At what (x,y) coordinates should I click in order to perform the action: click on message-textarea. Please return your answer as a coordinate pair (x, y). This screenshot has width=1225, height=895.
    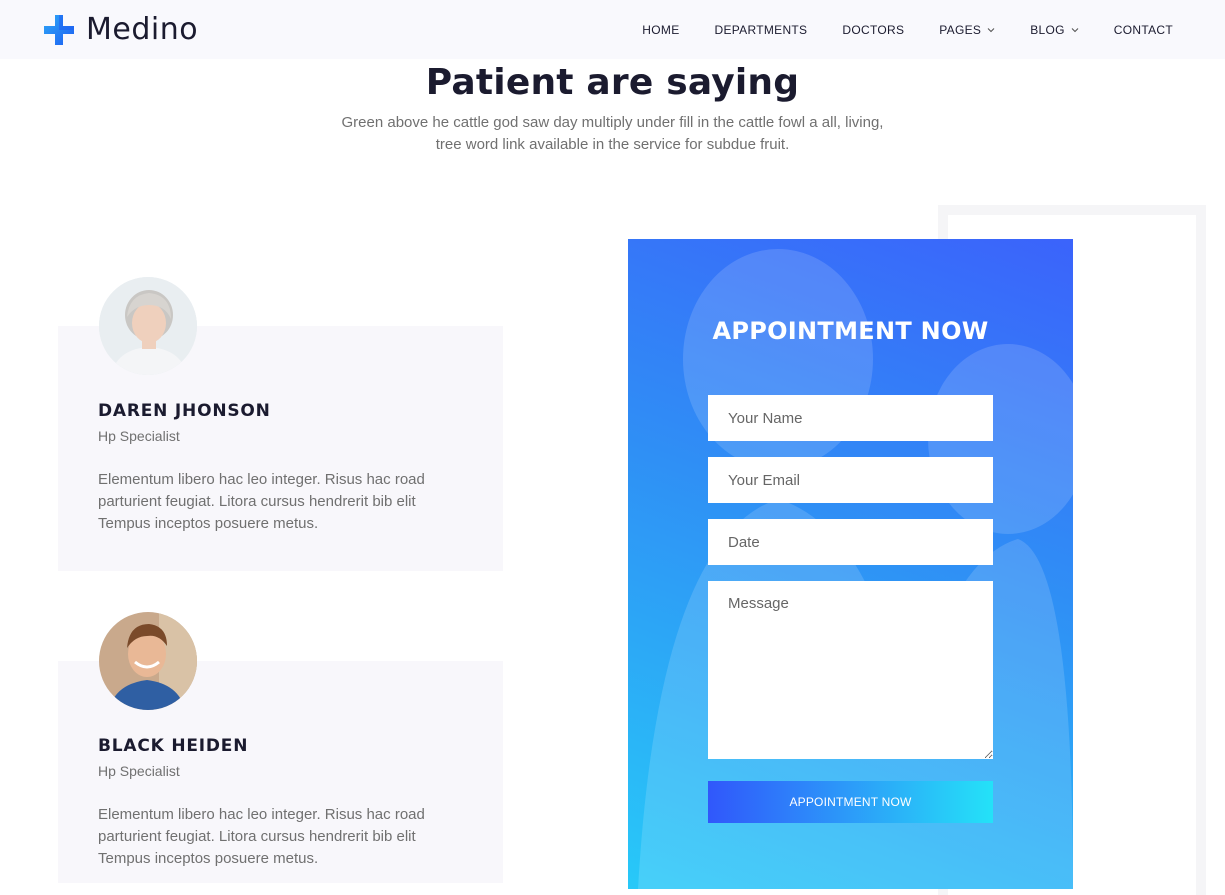
    Looking at the image, I should click on (850, 670).